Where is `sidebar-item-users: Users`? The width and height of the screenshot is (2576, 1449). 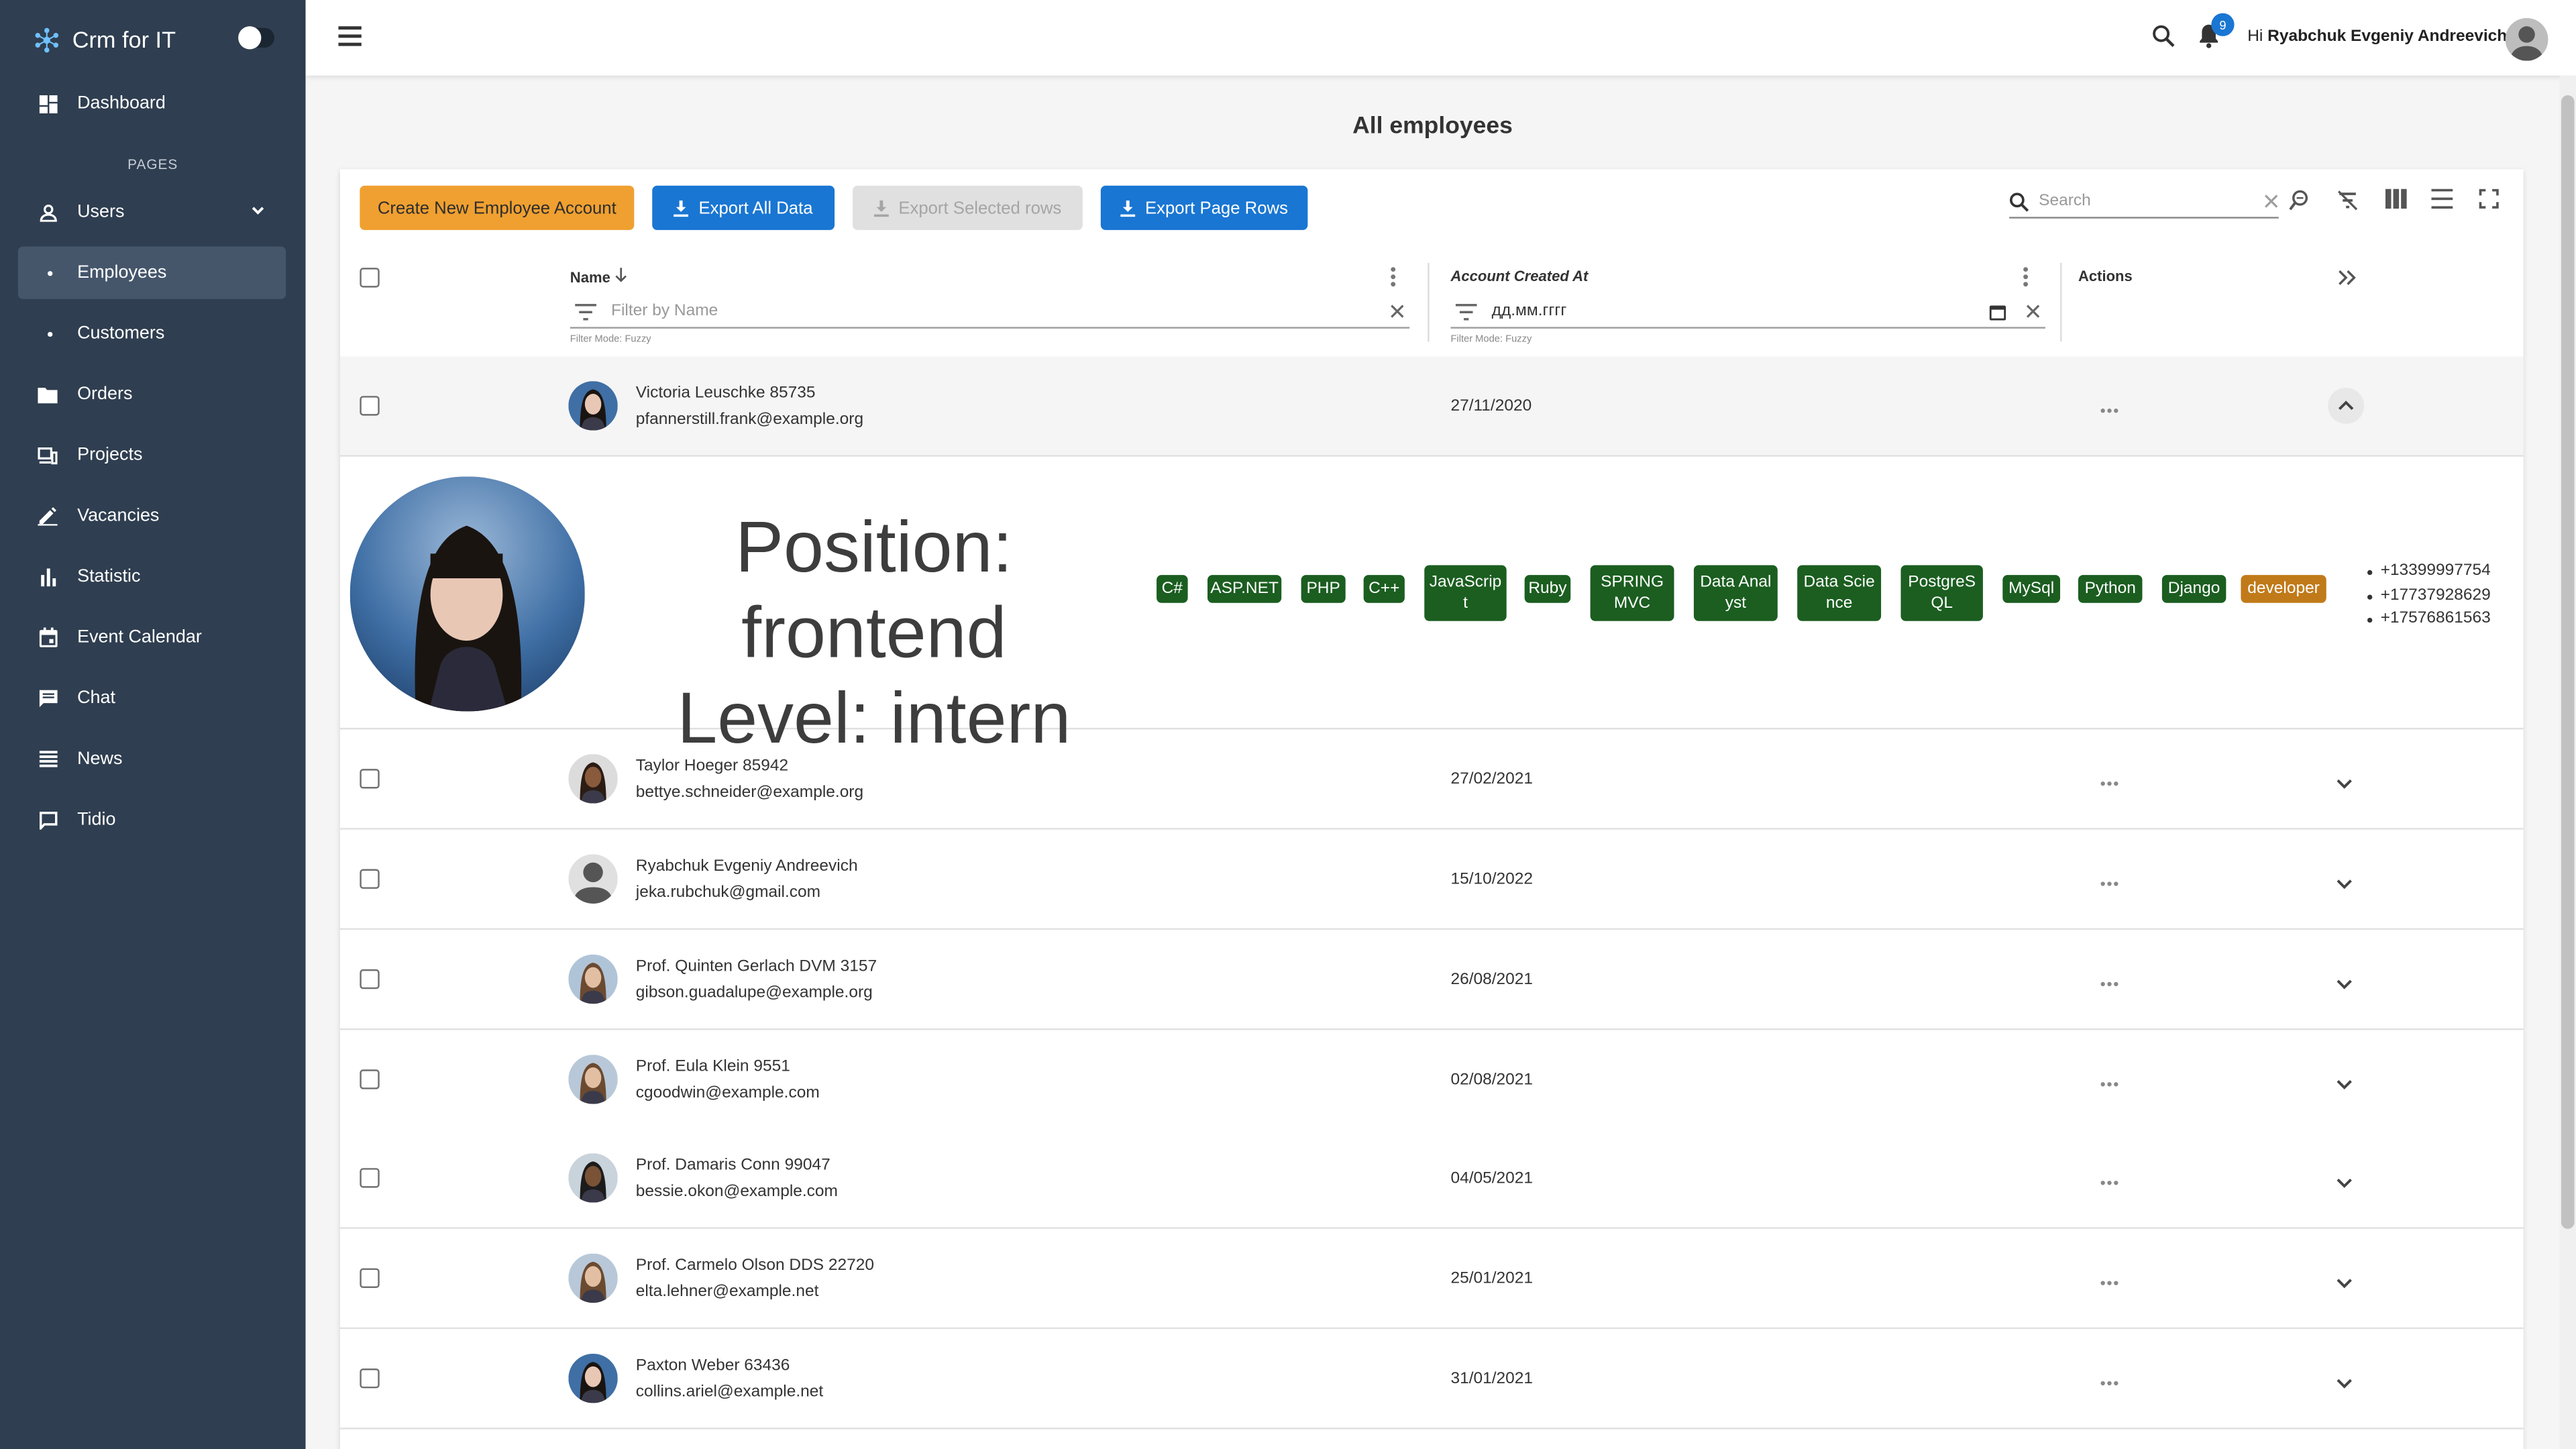 sidebar-item-users: Users is located at coordinates (152, 212).